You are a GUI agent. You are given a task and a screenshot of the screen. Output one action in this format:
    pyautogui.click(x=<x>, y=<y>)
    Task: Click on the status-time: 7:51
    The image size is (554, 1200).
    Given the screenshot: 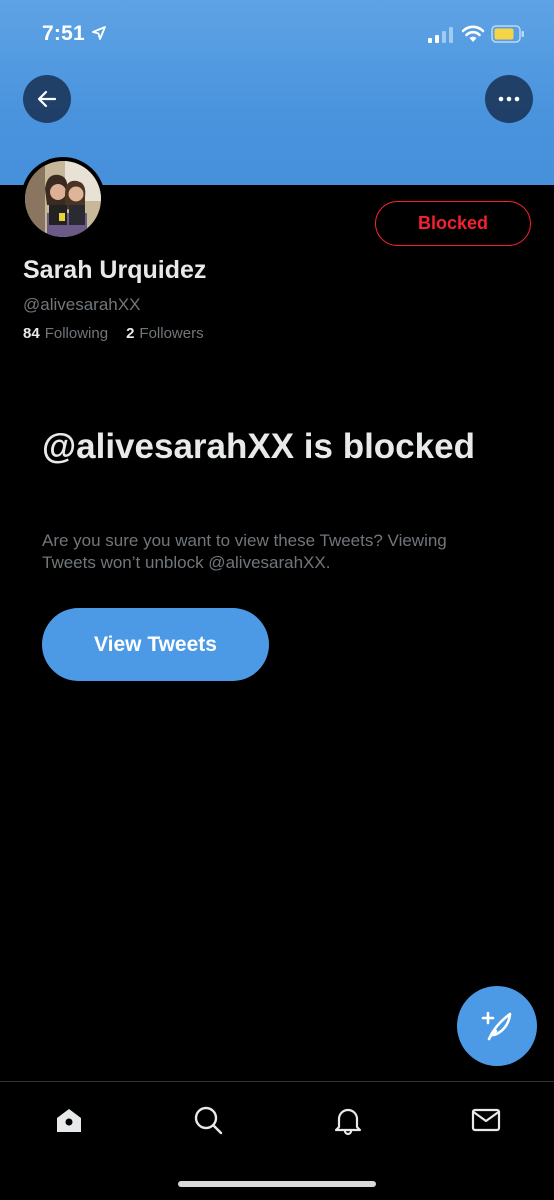 What is the action you would take?
    pyautogui.click(x=63, y=33)
    